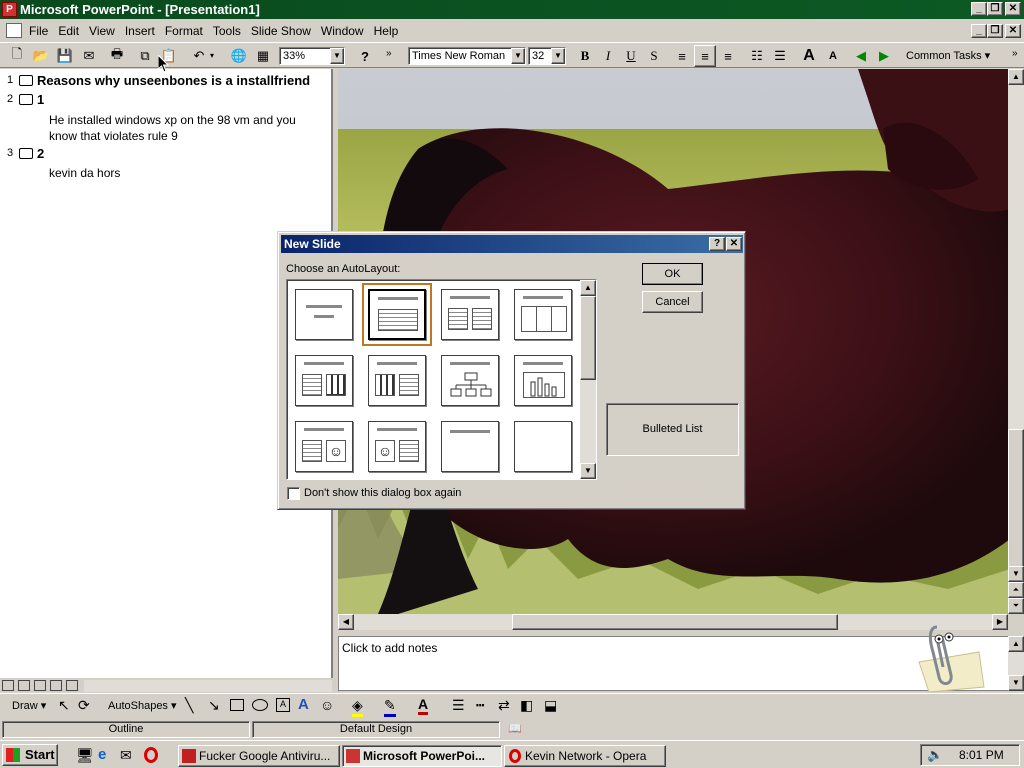 This screenshot has height=768, width=1024. What do you see at coordinates (1016, 590) in the screenshot?
I see `prev-slide-icon: ⏶` at bounding box center [1016, 590].